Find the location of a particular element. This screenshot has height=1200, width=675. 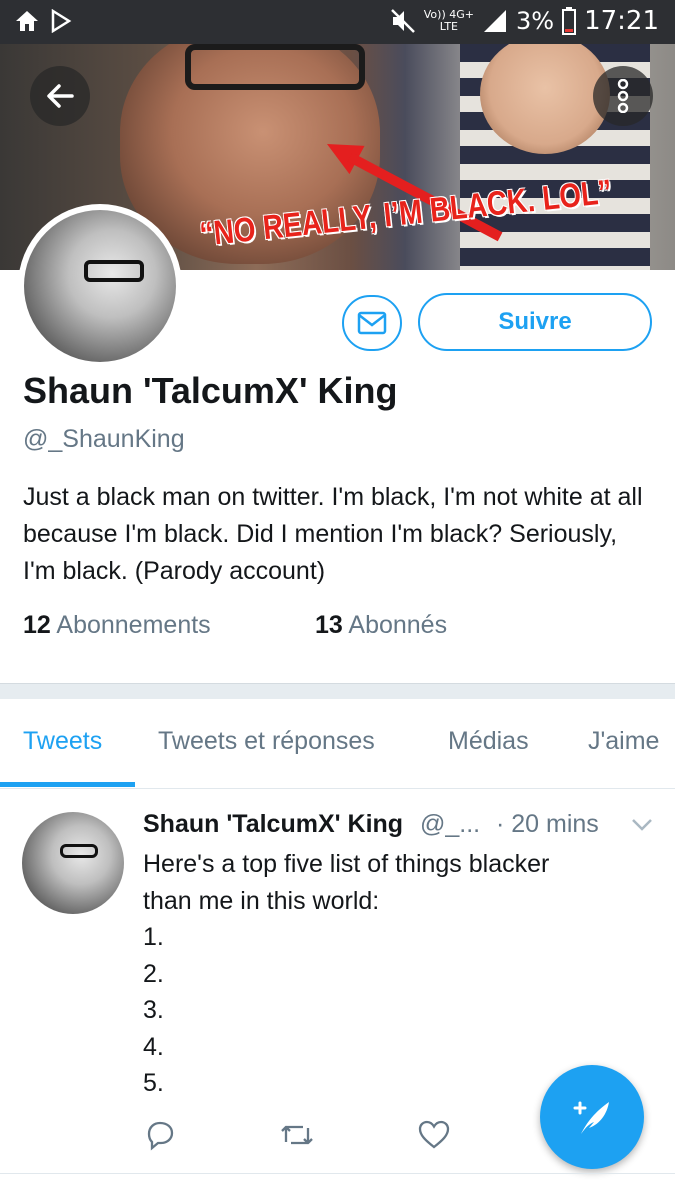

more-options-button is located at coordinates (623, 96).